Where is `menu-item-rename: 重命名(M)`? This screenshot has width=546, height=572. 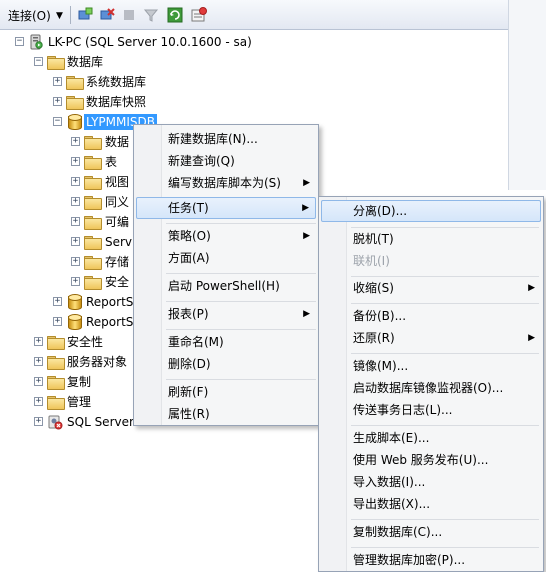 menu-item-rename: 重命名(M) is located at coordinates (226, 342).